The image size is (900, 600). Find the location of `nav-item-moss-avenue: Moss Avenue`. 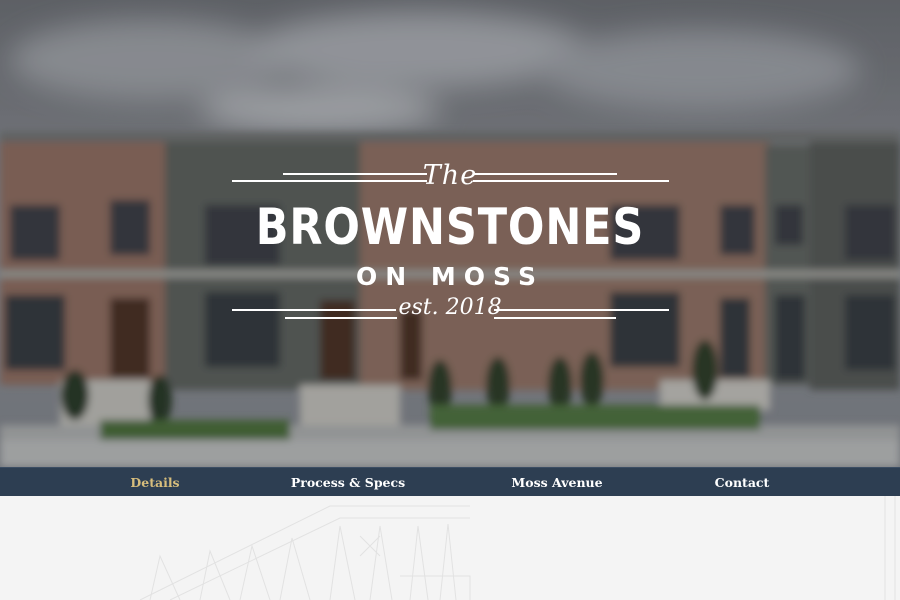

nav-item-moss-avenue: Moss Avenue is located at coordinates (556, 482).